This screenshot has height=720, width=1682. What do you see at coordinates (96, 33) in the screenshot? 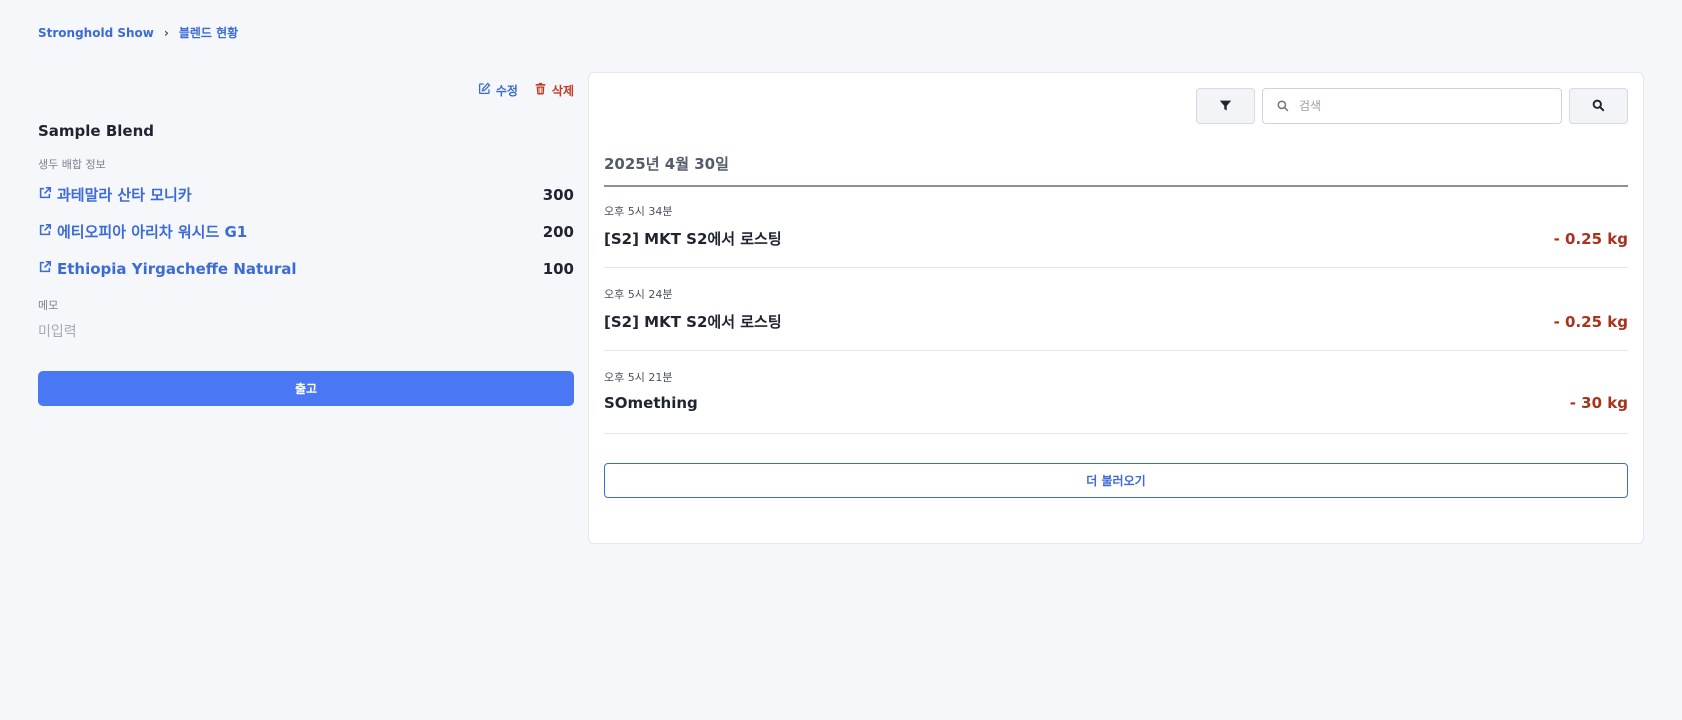
I see `breadcrumb-root: Stronghold Show` at bounding box center [96, 33].